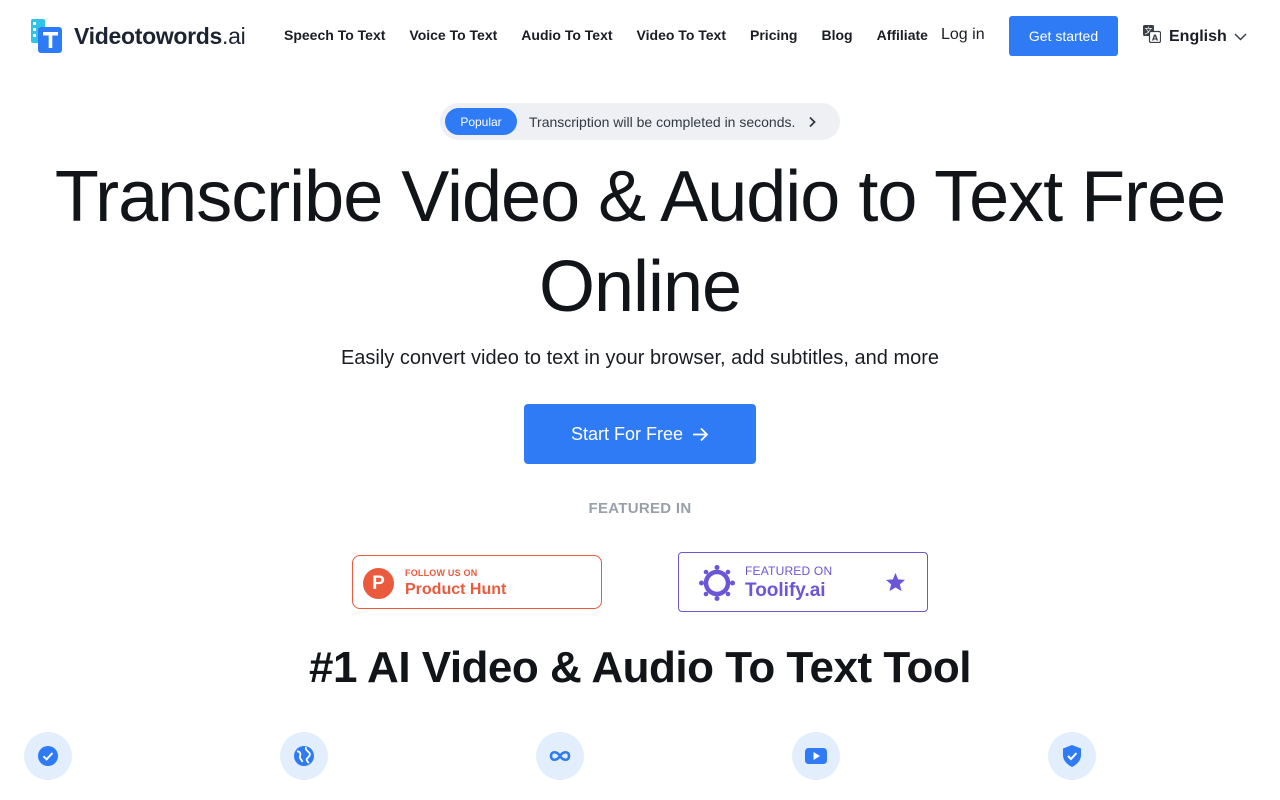 This screenshot has width=1280, height=800. I want to click on language-label: English, so click(1198, 36).